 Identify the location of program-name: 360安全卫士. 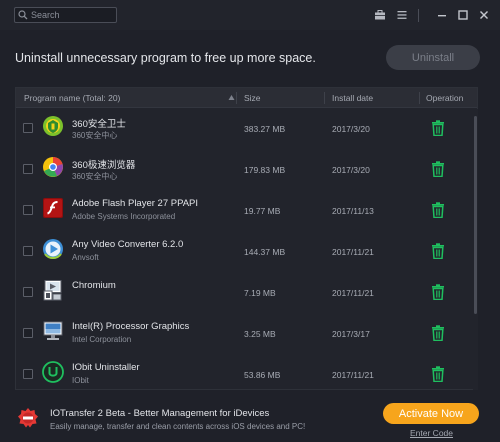
(99, 124).